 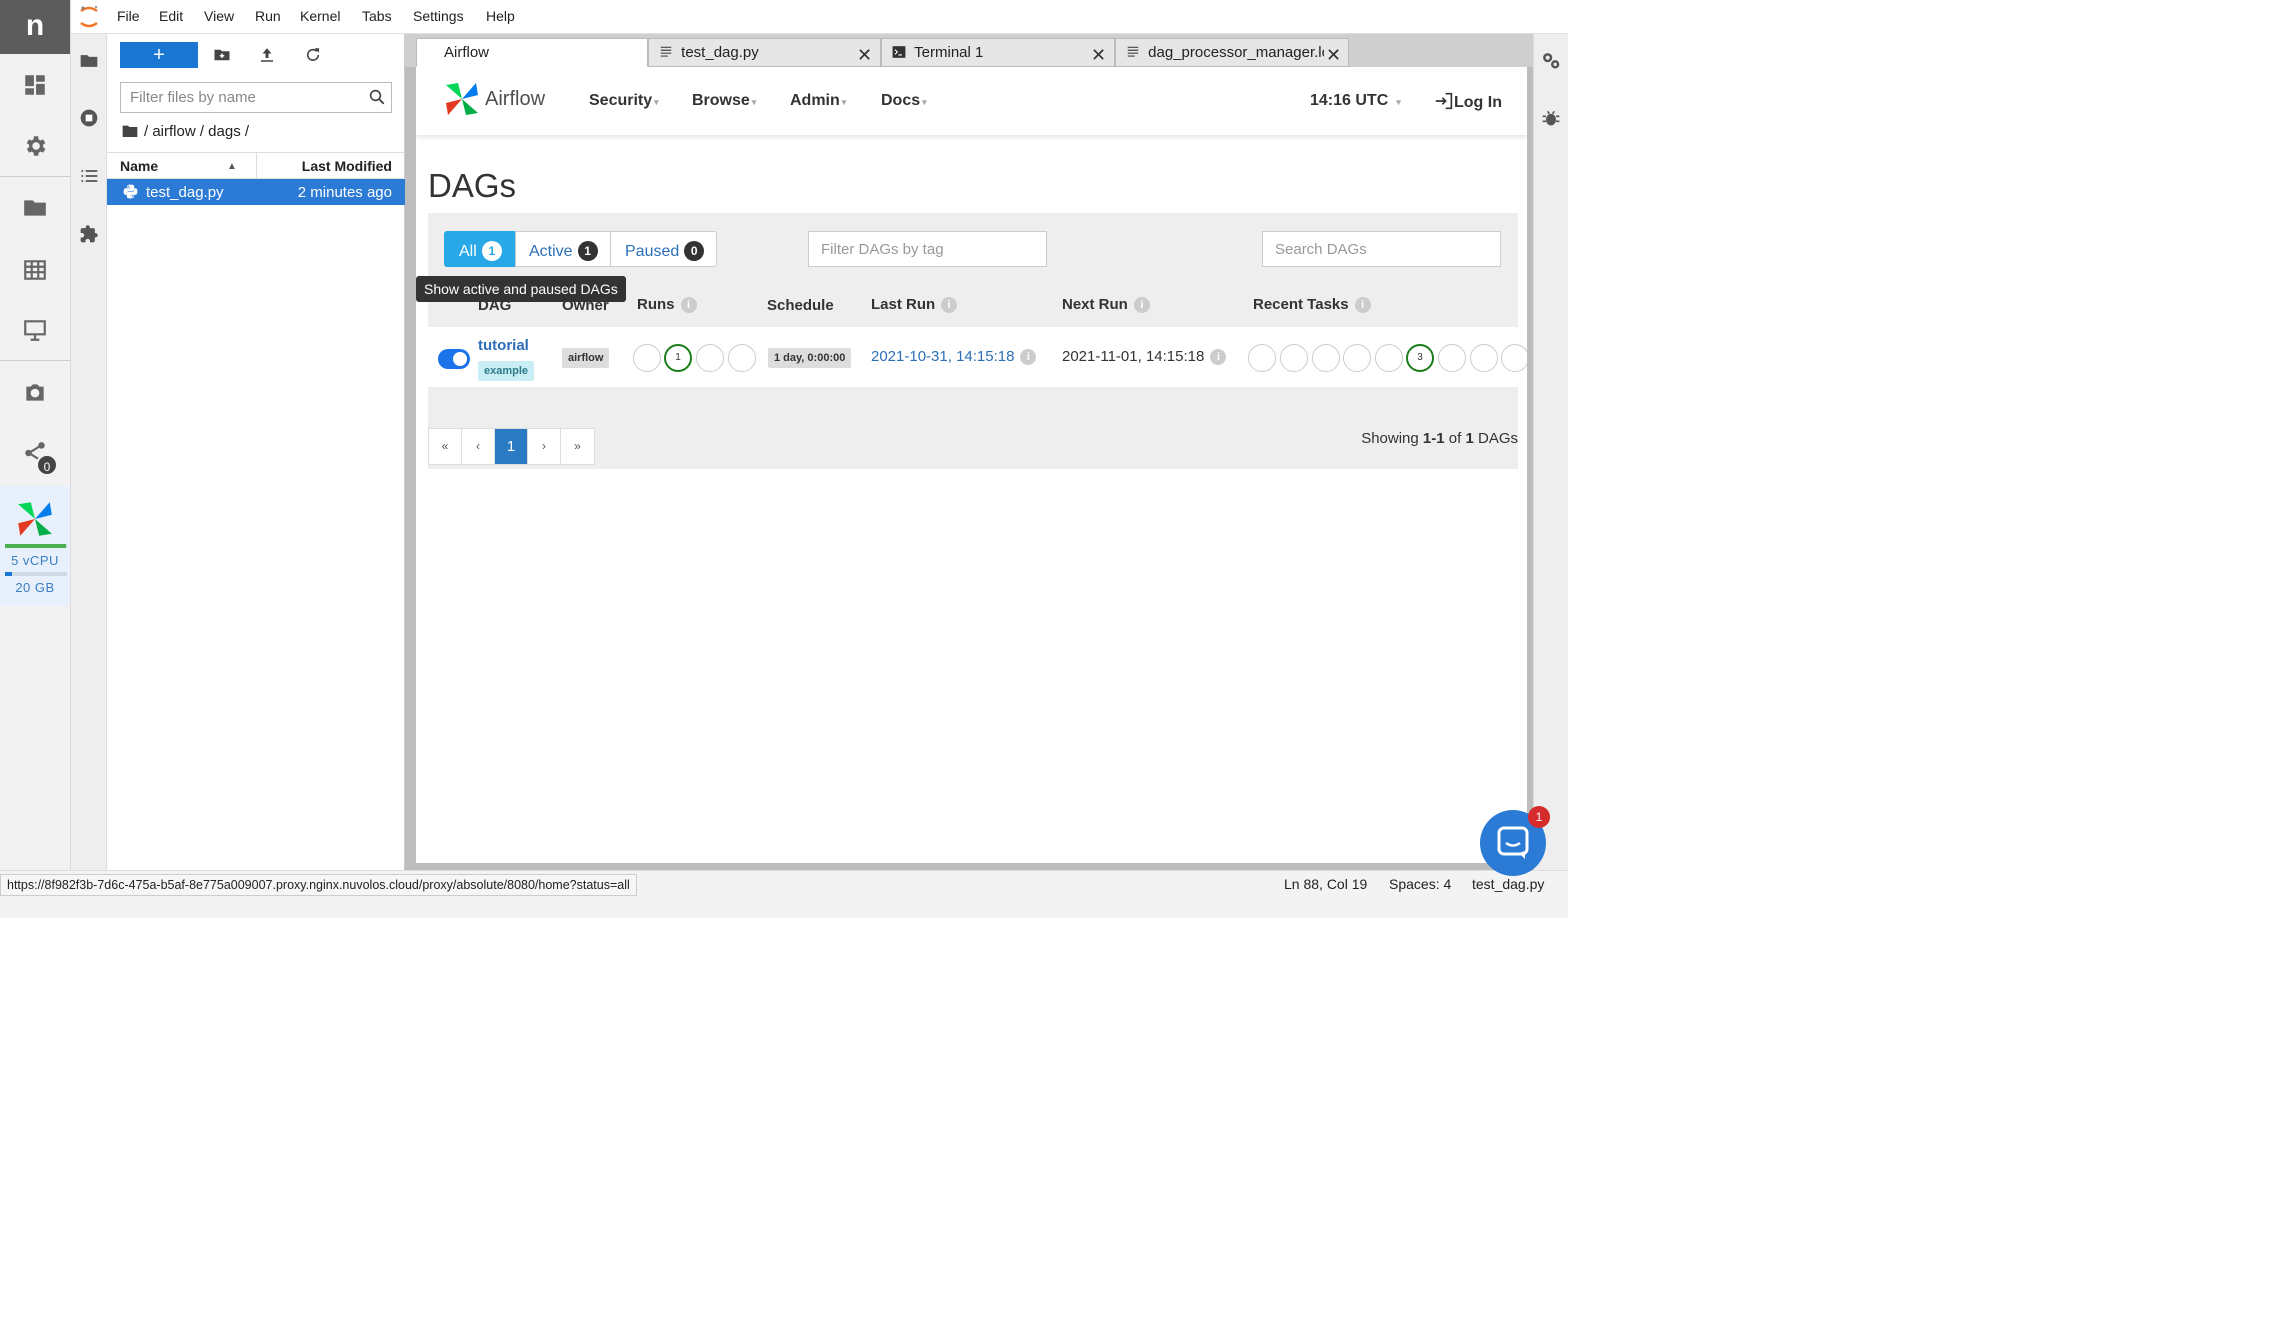 I want to click on tab-terminal: Terminal 1 ✕, so click(x=998, y=52).